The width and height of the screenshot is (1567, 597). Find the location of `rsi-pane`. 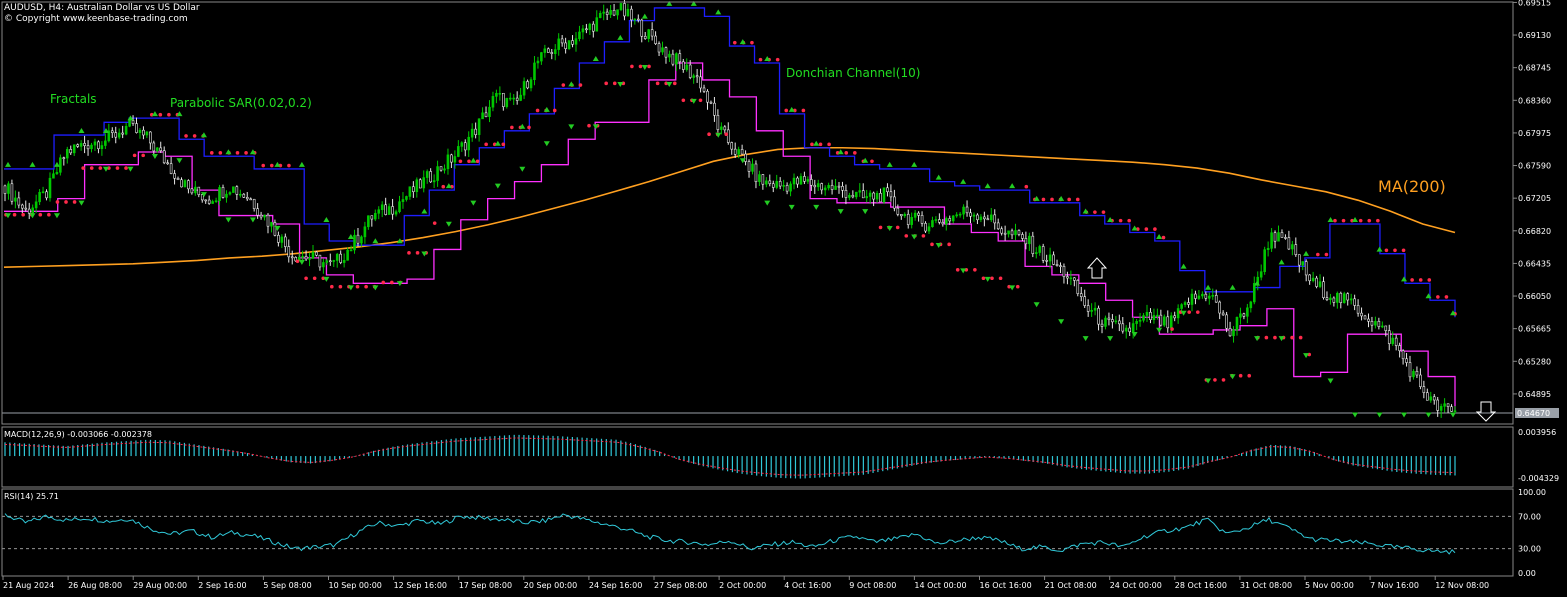

rsi-pane is located at coordinates (757, 534).